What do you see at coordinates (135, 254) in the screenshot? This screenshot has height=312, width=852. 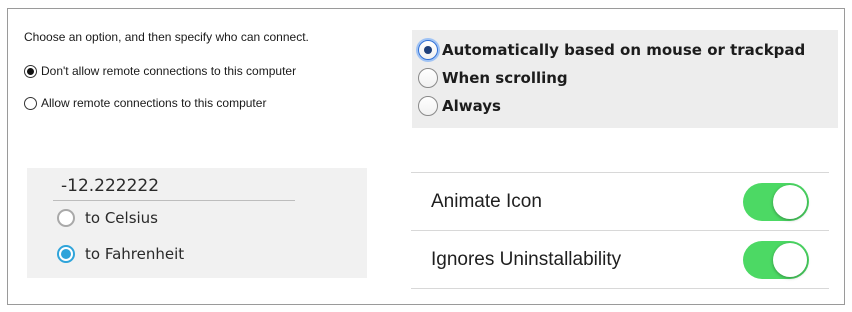 I see `to-fahrenheit-label: to Fahrenheit` at bounding box center [135, 254].